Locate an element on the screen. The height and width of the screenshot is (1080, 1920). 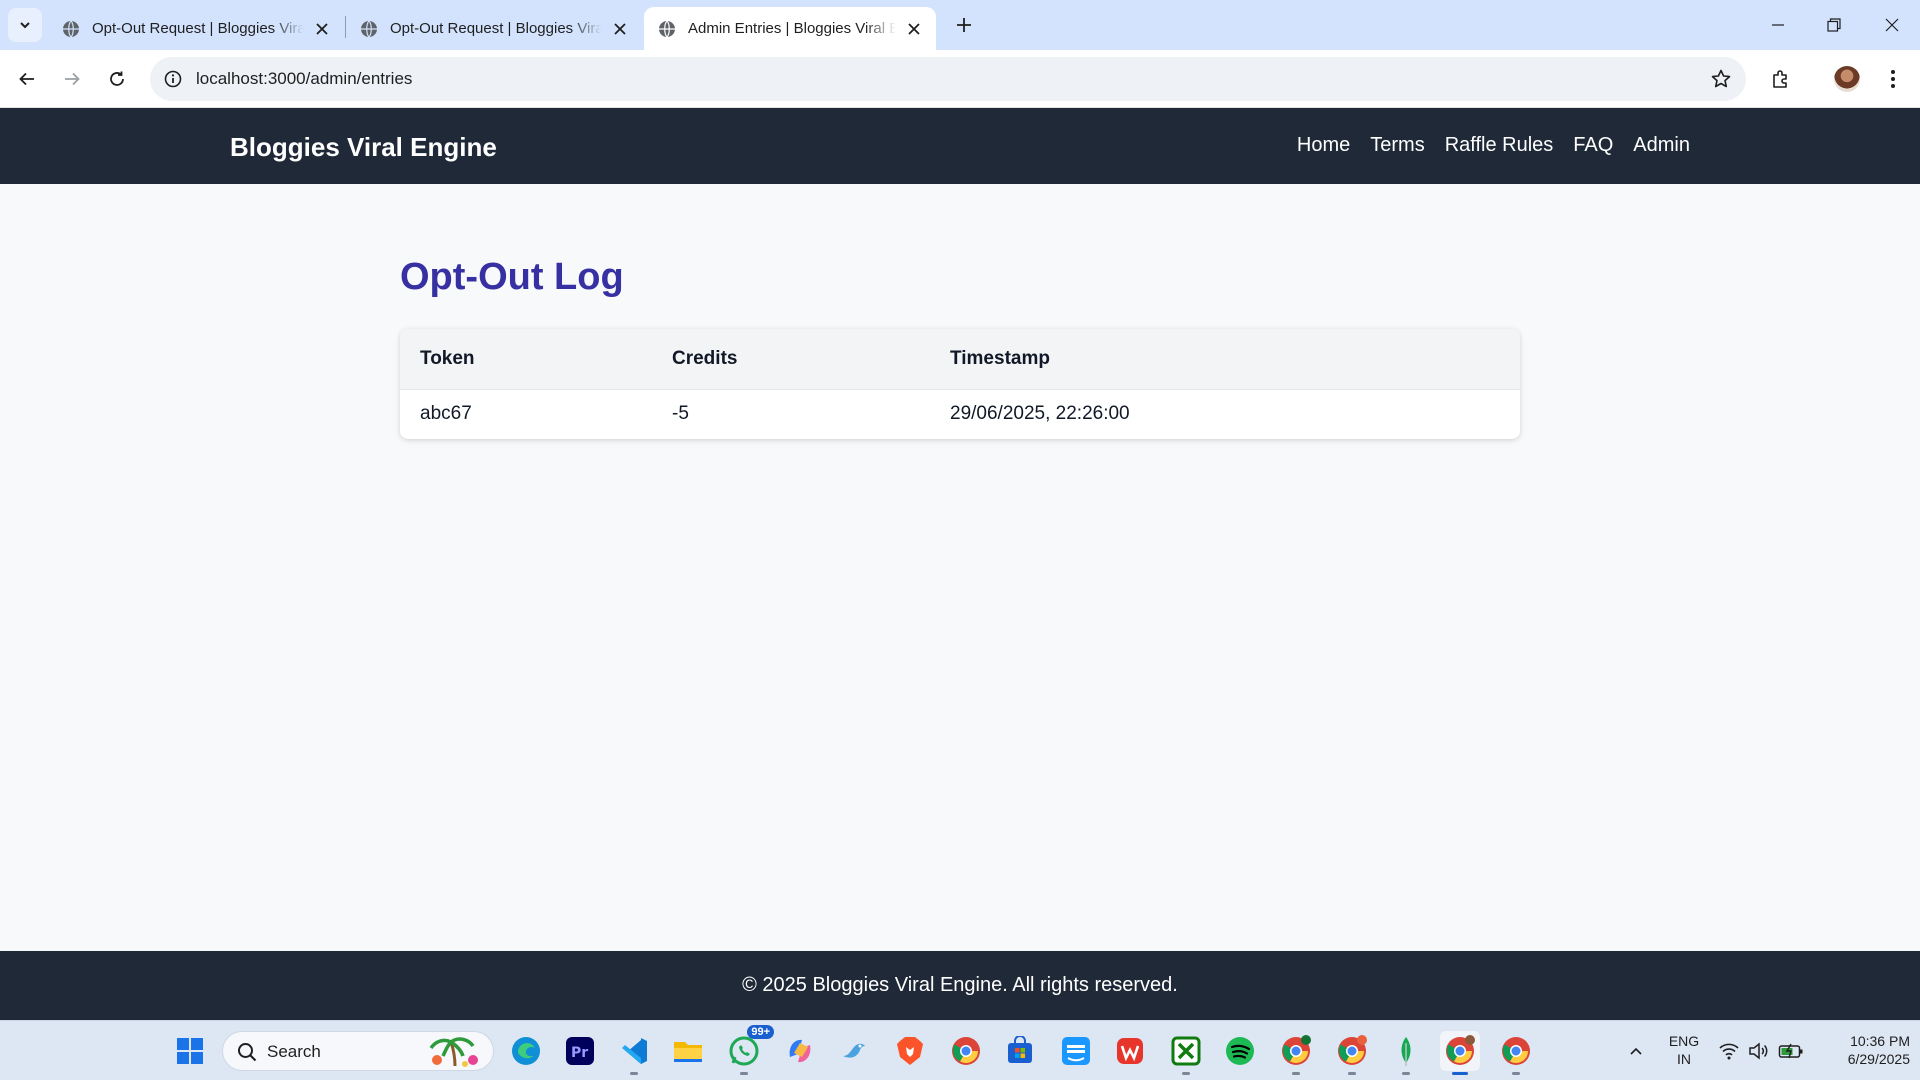
browser-tab-2: Opt-Out Request | Bloggies Viral Engine is located at coordinates (494, 28).